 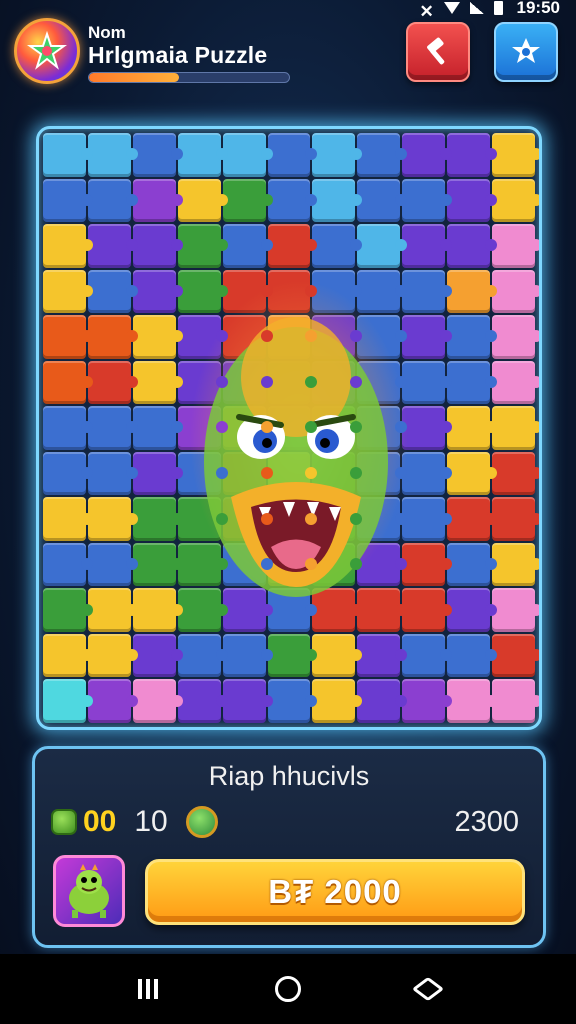 What do you see at coordinates (438, 52) in the screenshot?
I see `hammer-button` at bounding box center [438, 52].